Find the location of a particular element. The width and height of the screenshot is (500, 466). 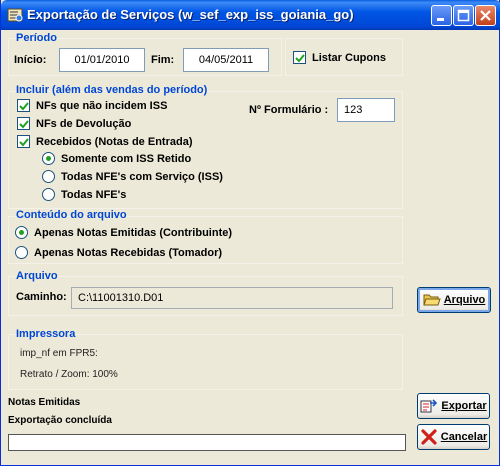

status-line2: Exportação concluída is located at coordinates (60, 420).